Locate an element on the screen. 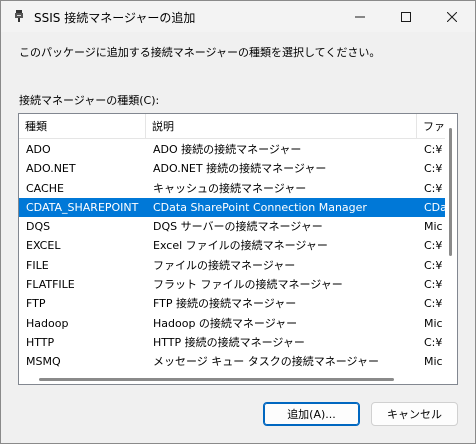 The width and height of the screenshot is (476, 444). horizontal-scrollbar is located at coordinates (238, 378).